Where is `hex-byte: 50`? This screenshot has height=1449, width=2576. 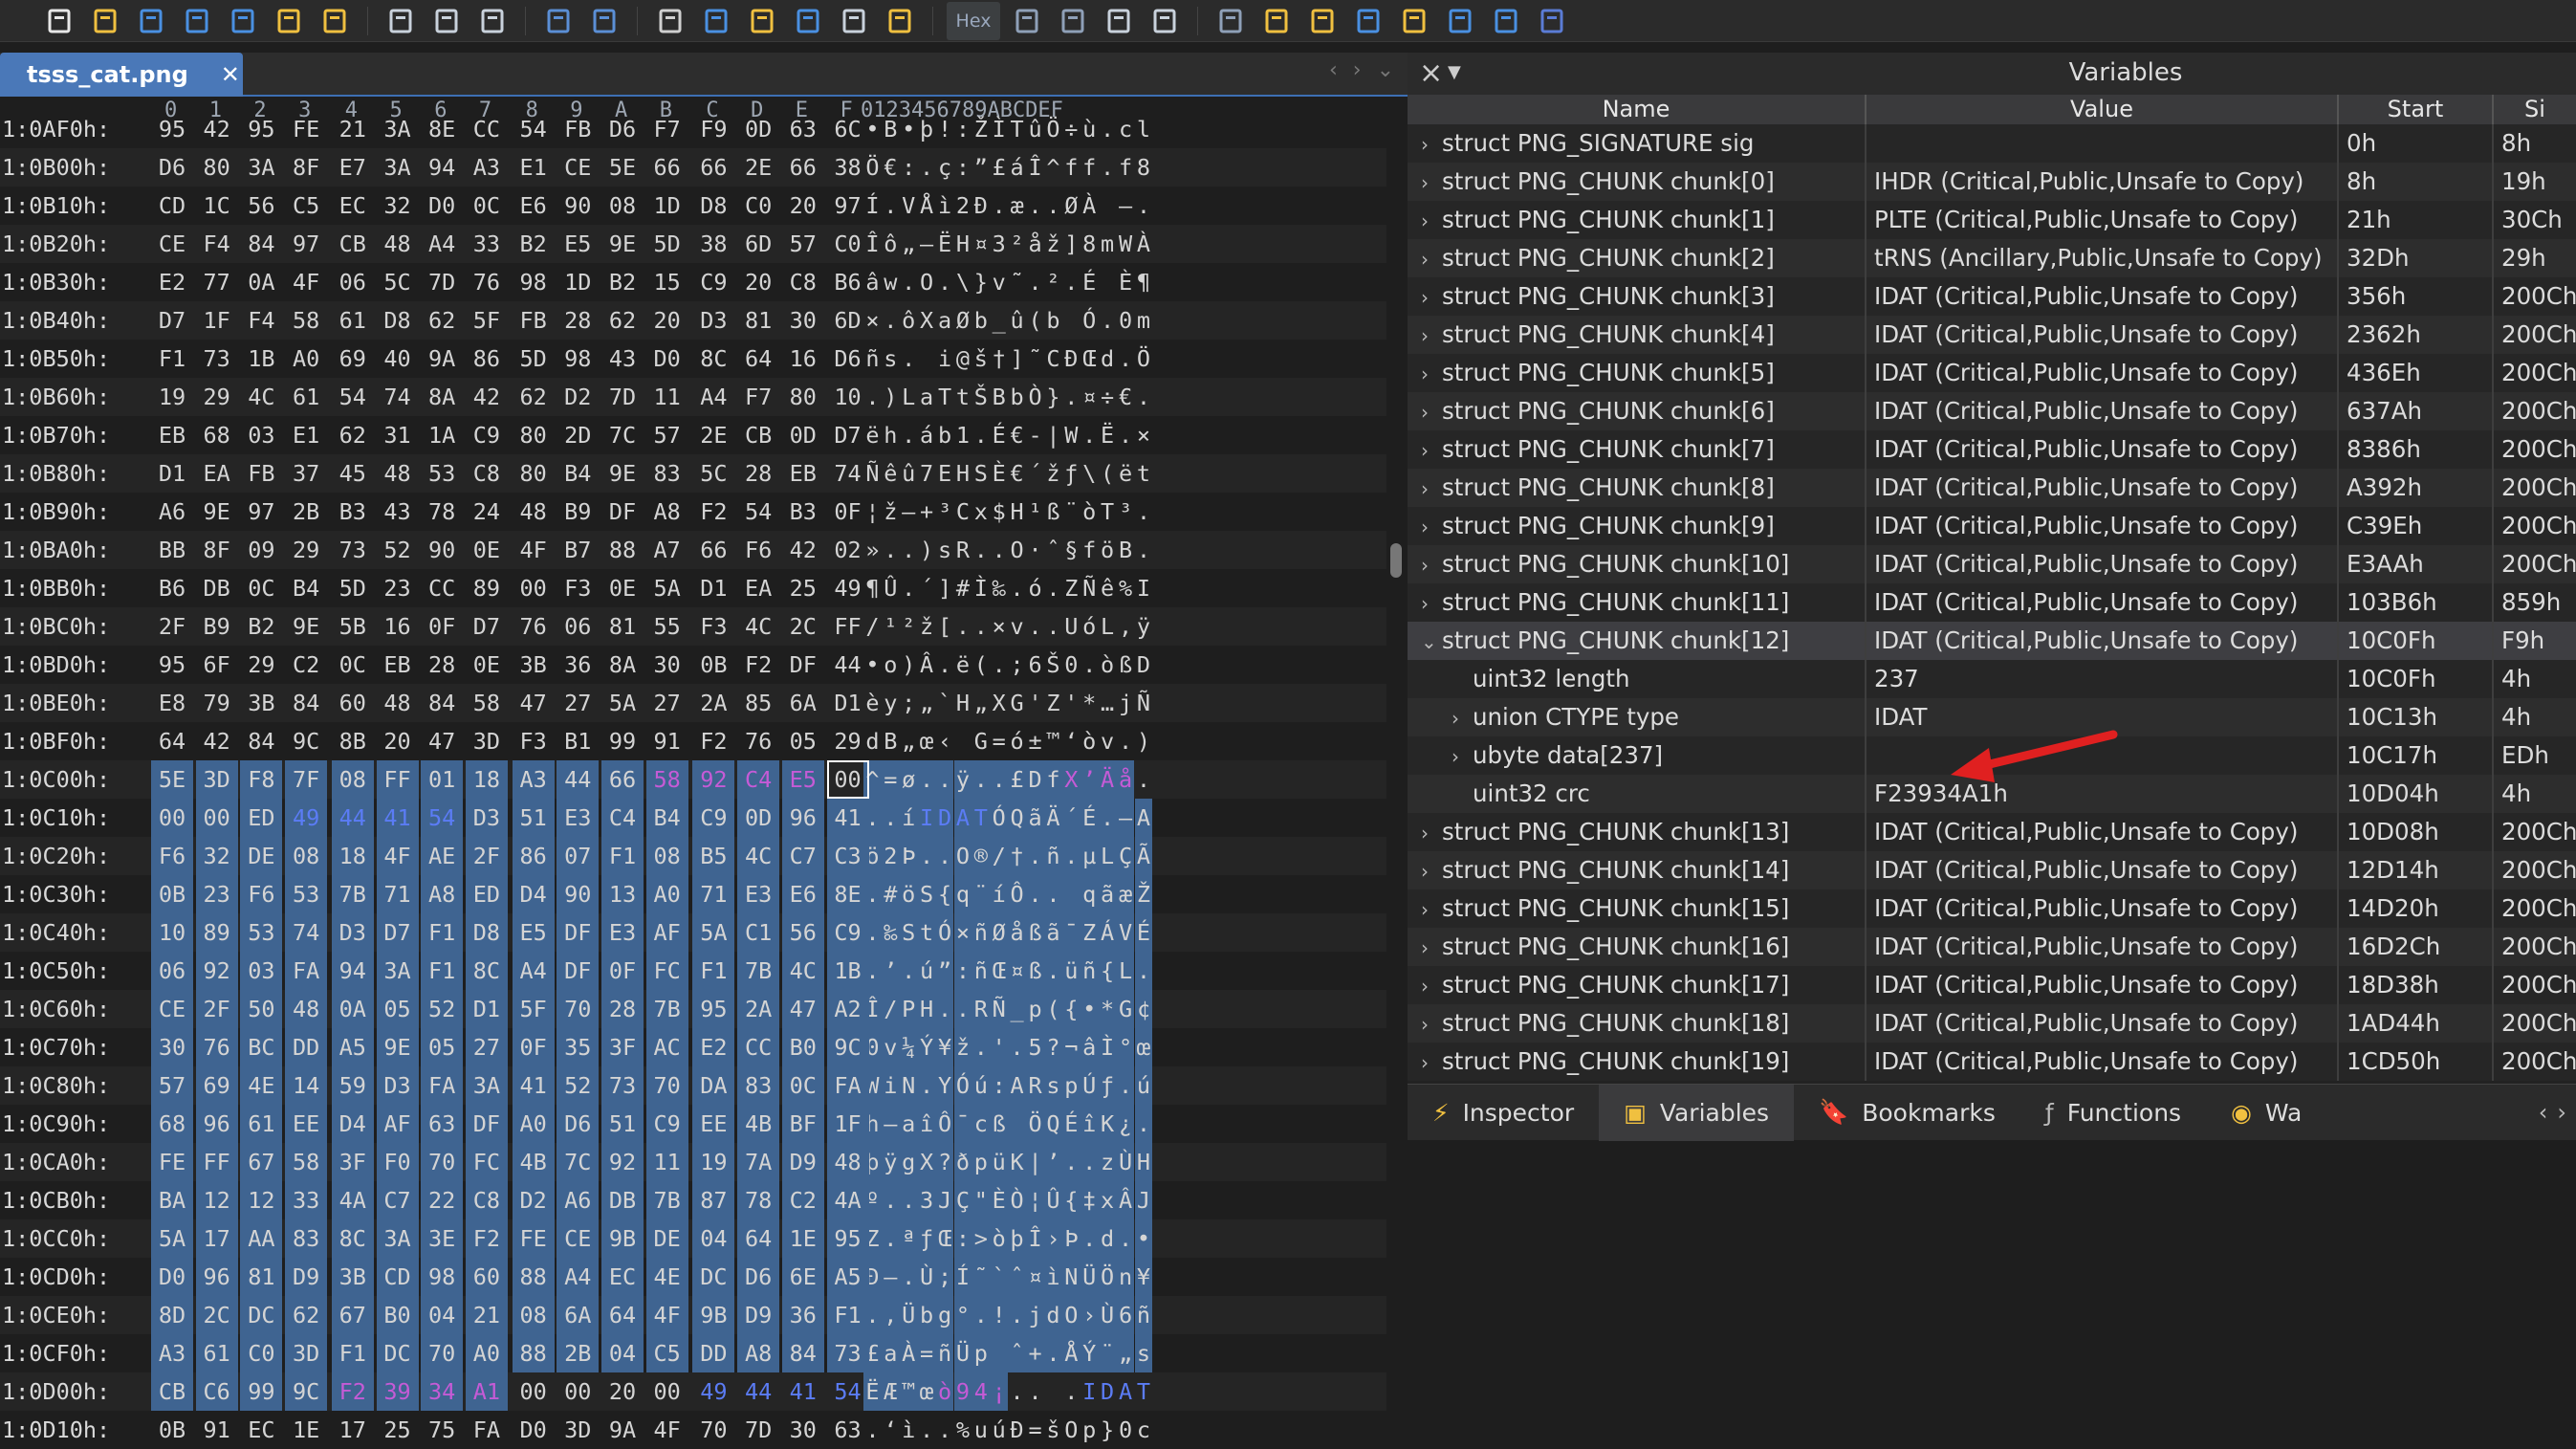 hex-byte: 50 is located at coordinates (261, 1009).